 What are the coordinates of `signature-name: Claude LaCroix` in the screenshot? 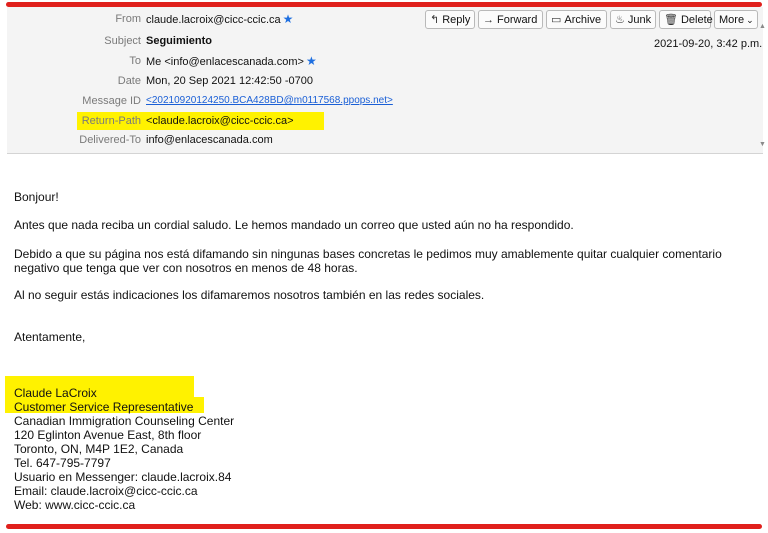 It's located at (55, 393).